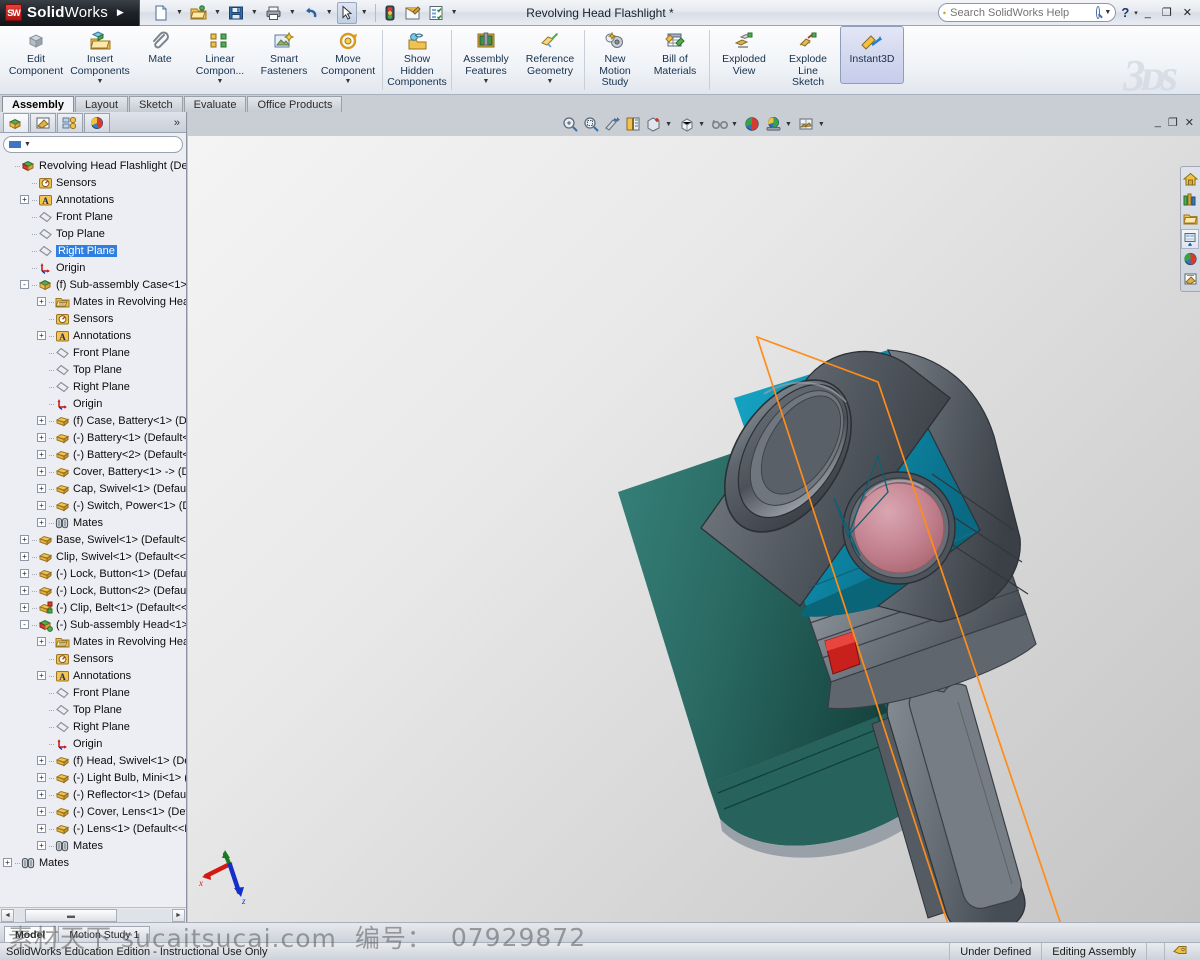 The height and width of the screenshot is (960, 1200). Describe the element at coordinates (70, 13) in the screenshot. I see `solidworks-logo: SW SolidWorks ▶` at that location.